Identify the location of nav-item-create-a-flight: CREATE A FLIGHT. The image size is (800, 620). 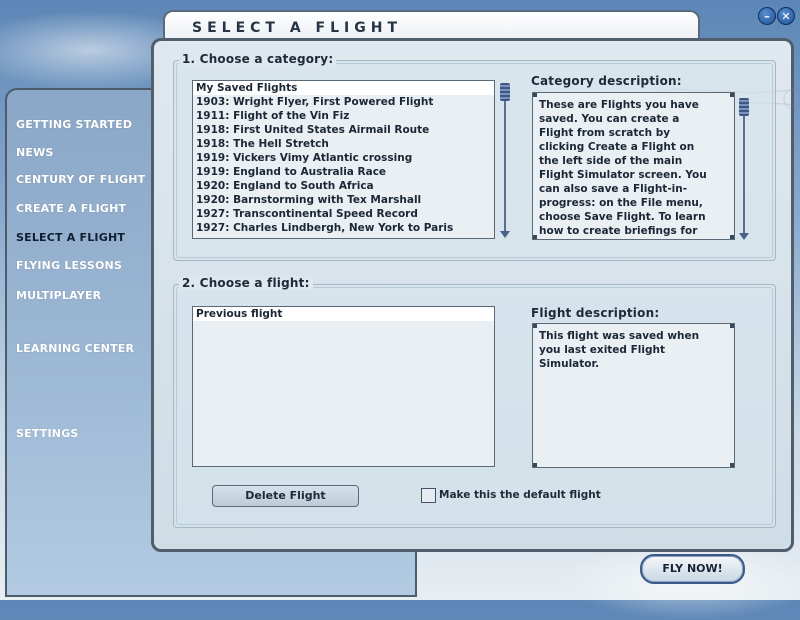
(71, 208).